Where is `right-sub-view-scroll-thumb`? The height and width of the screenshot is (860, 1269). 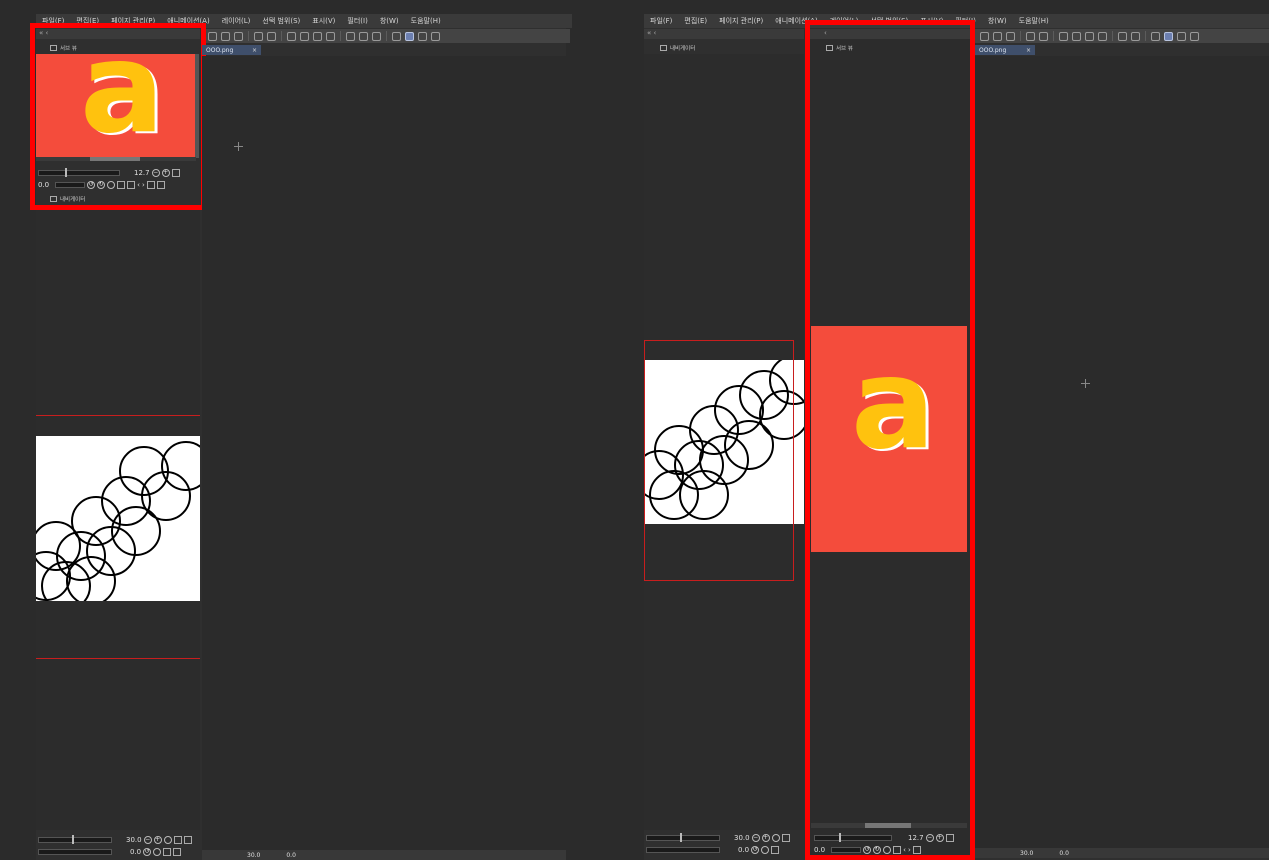
right-sub-view-scroll-thumb is located at coordinates (888, 825).